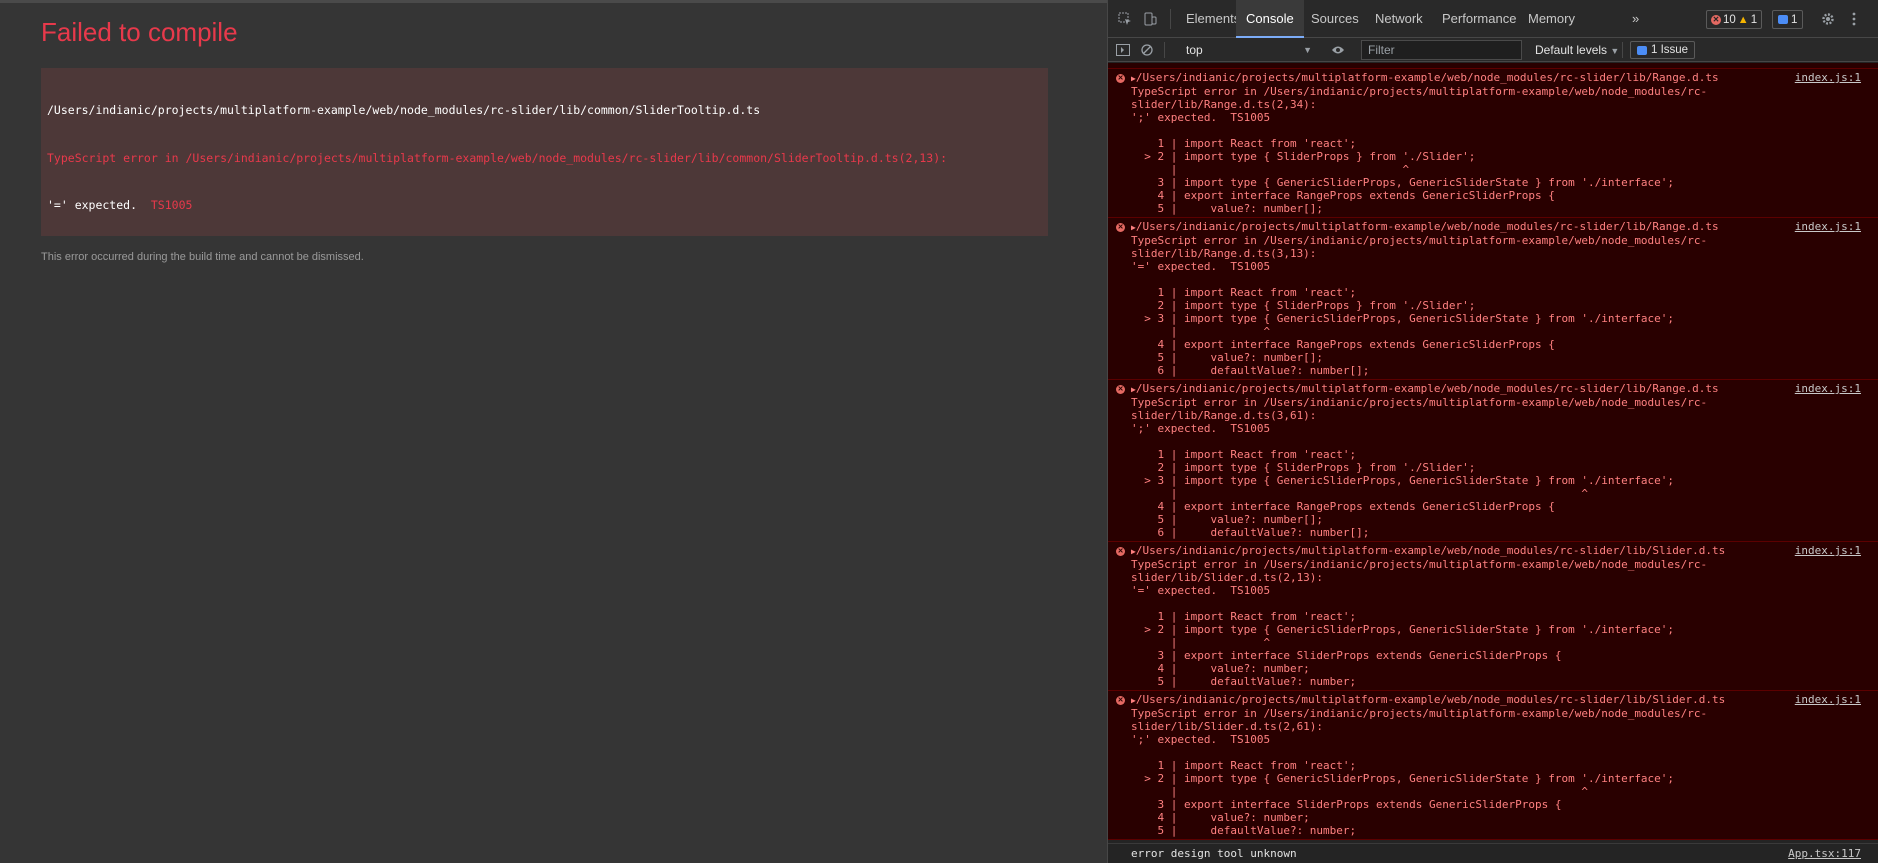 The image size is (1878, 863). I want to click on issues-button: 1 Issue, so click(1663, 50).